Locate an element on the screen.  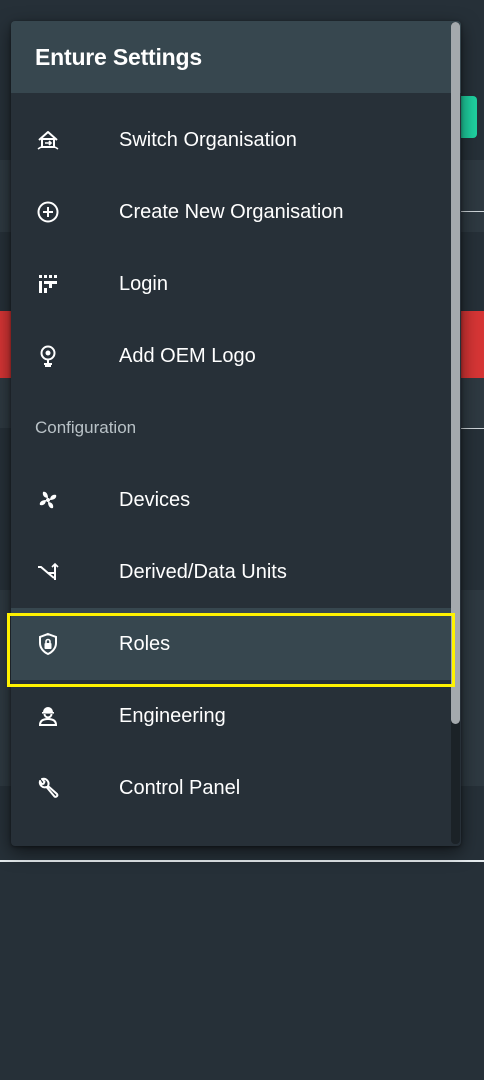
menu-item-roles: Roles is located at coordinates (231, 644).